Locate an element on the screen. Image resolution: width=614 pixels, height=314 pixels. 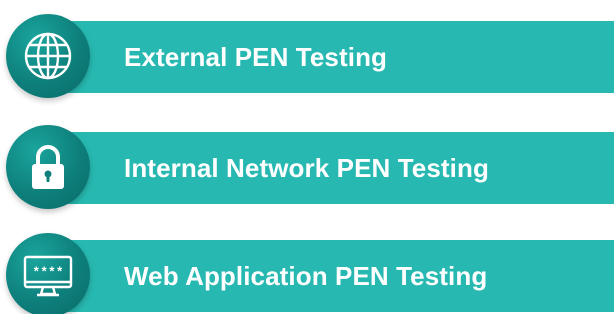
item-label: Web Application PEN Testing is located at coordinates (306, 276).